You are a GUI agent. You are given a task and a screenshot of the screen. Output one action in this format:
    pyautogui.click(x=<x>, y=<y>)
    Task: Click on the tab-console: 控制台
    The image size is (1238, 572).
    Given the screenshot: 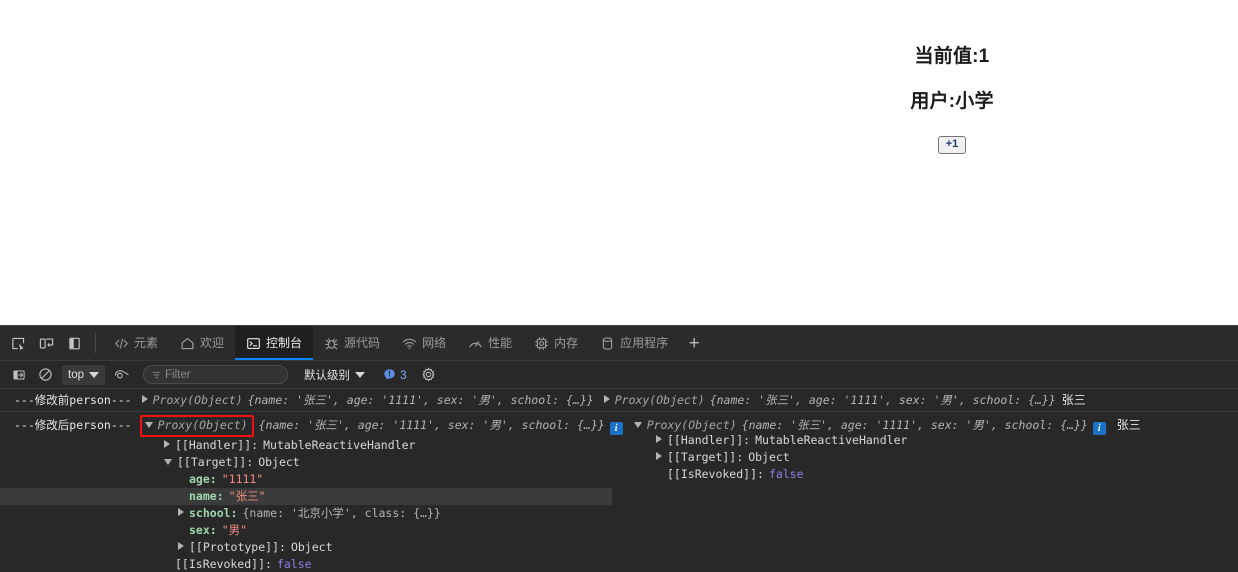 What is the action you would take?
    pyautogui.click(x=274, y=343)
    